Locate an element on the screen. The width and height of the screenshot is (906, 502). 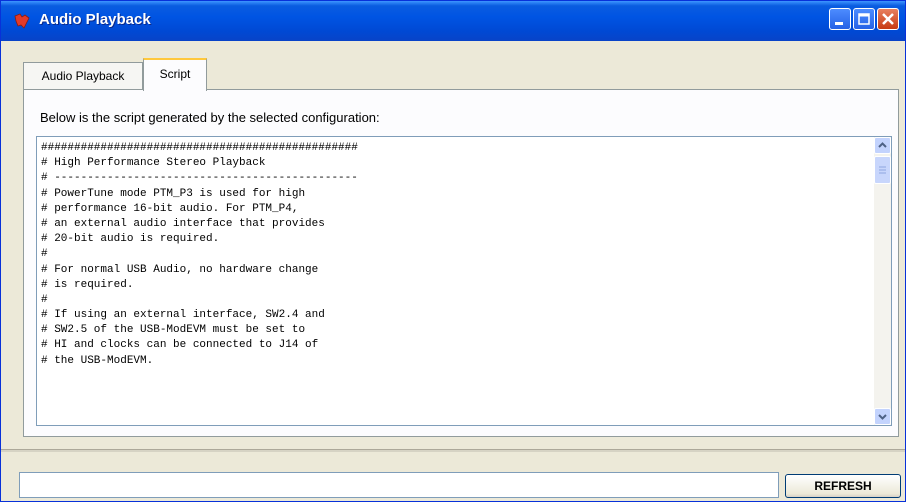
maximize-icon is located at coordinates (864, 19).